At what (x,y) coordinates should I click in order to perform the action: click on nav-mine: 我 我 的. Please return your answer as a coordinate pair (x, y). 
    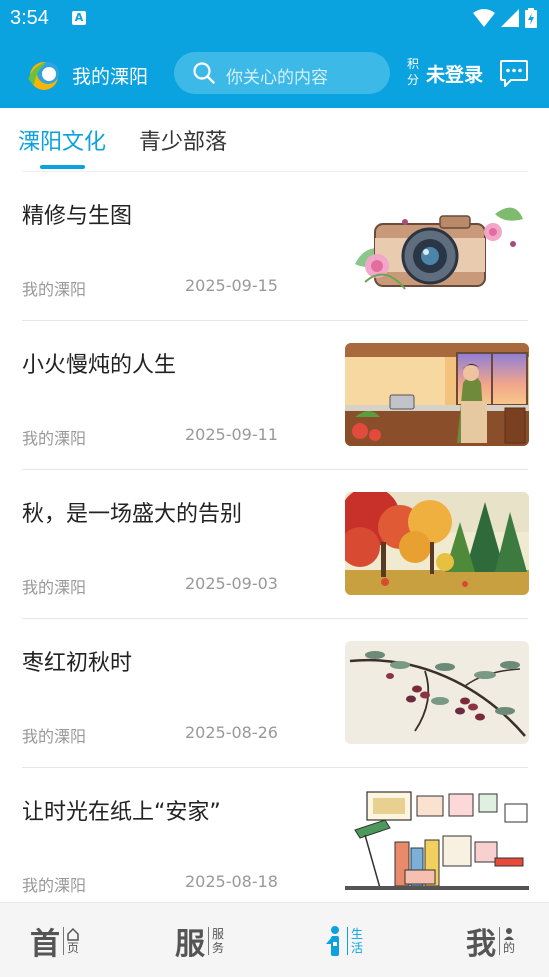
    Looking at the image, I should click on (490, 941).